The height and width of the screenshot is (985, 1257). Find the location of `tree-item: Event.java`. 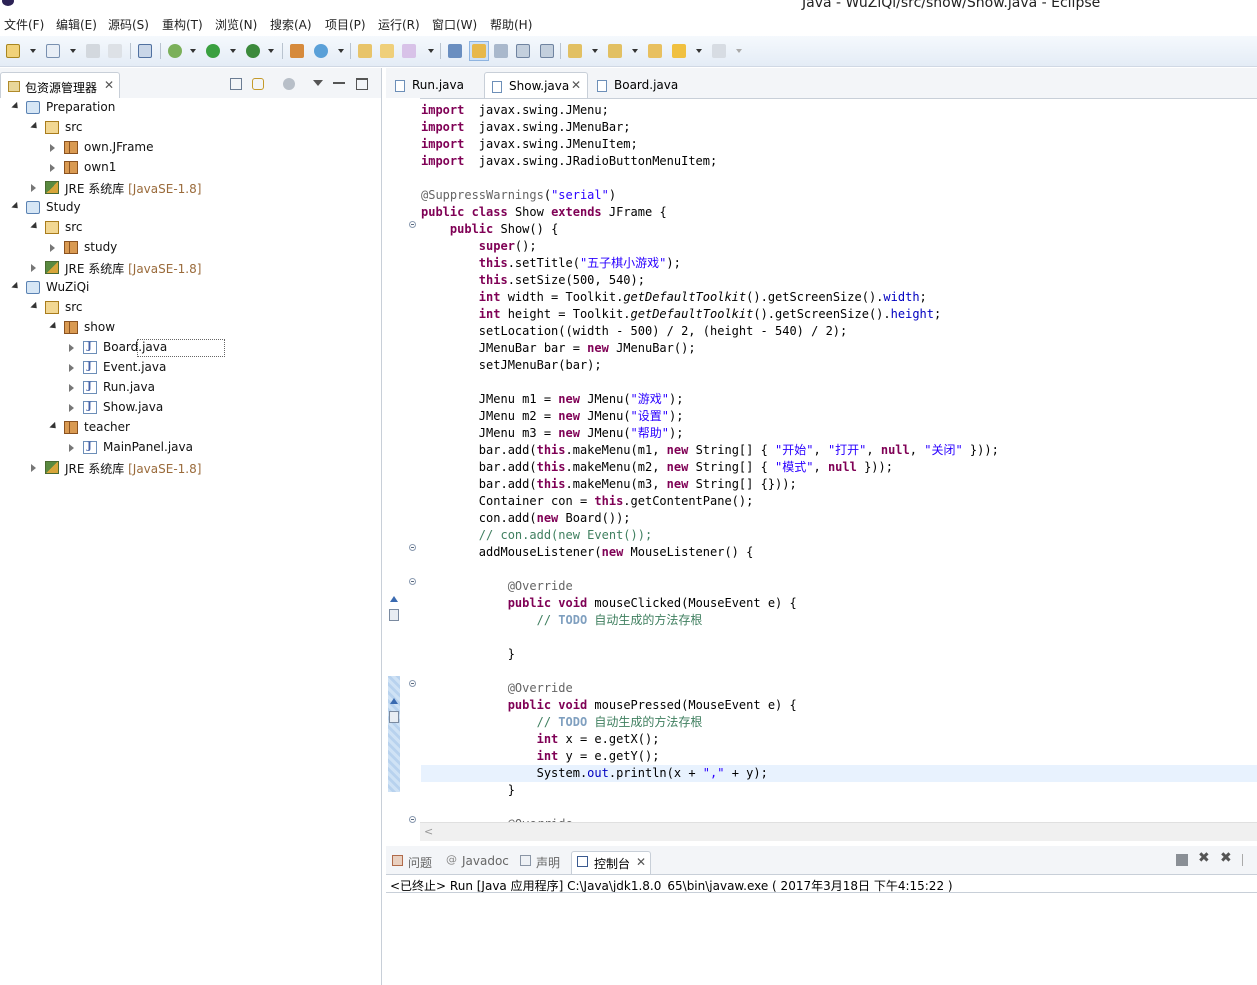

tree-item: Event.java is located at coordinates (190, 368).